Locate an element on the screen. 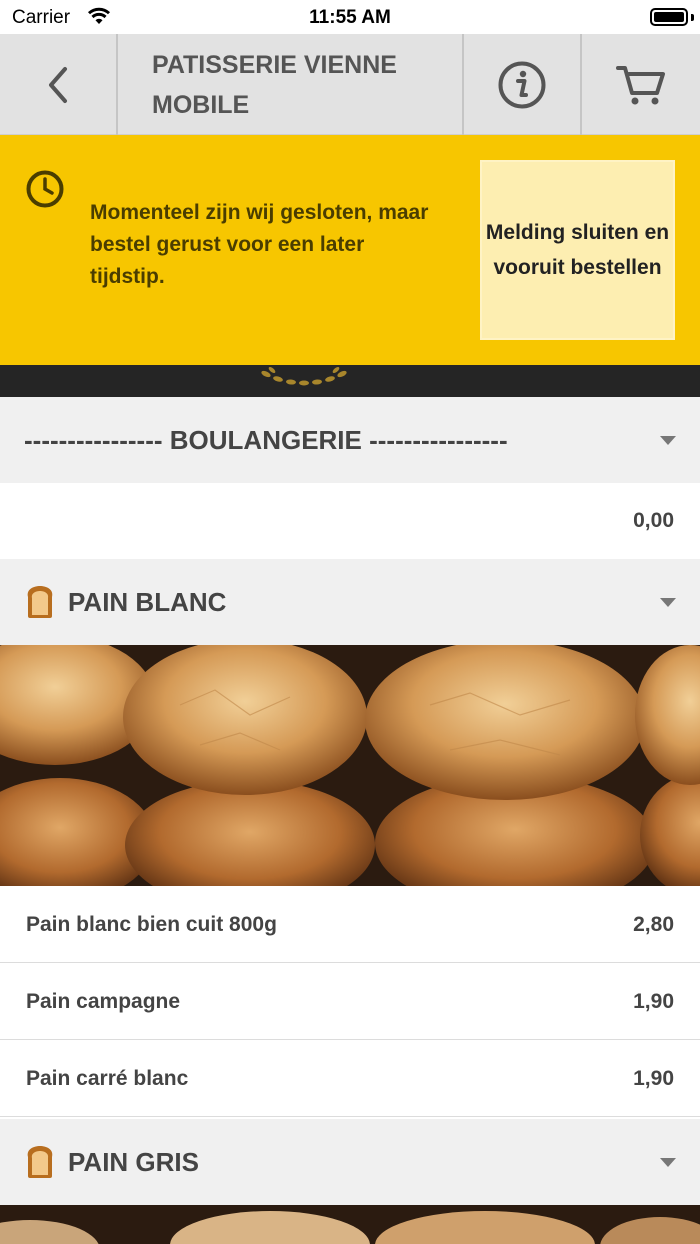 The height and width of the screenshot is (1244, 700). product-row: Pain campagne 1,90 is located at coordinates (350, 1001).